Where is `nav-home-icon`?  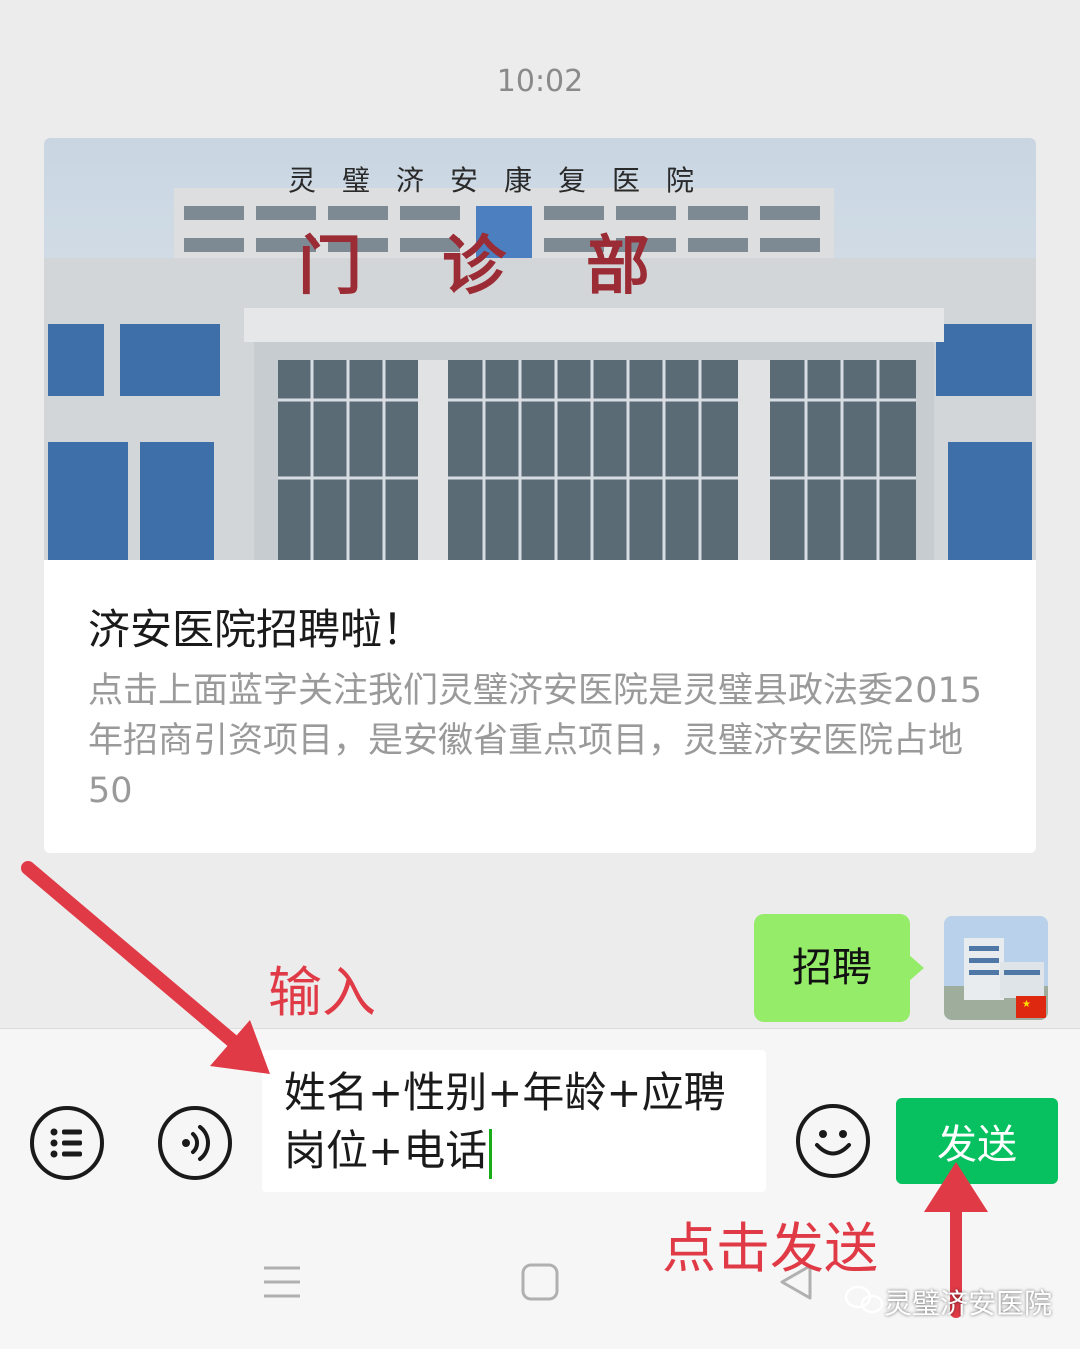
nav-home-icon is located at coordinates (540, 1282).